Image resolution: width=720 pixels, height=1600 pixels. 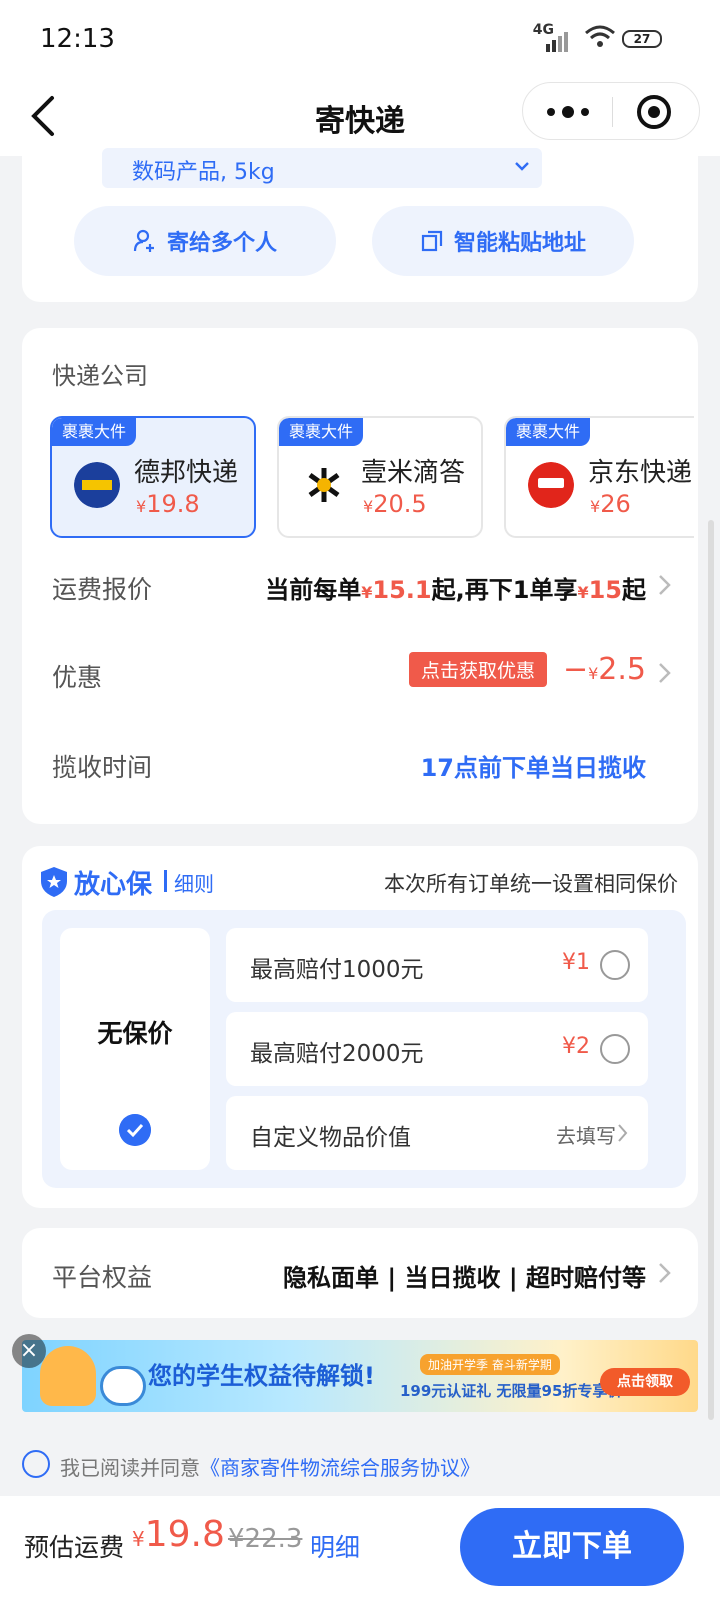 I want to click on option-label: 最高赔付2000元, so click(x=337, y=1054).